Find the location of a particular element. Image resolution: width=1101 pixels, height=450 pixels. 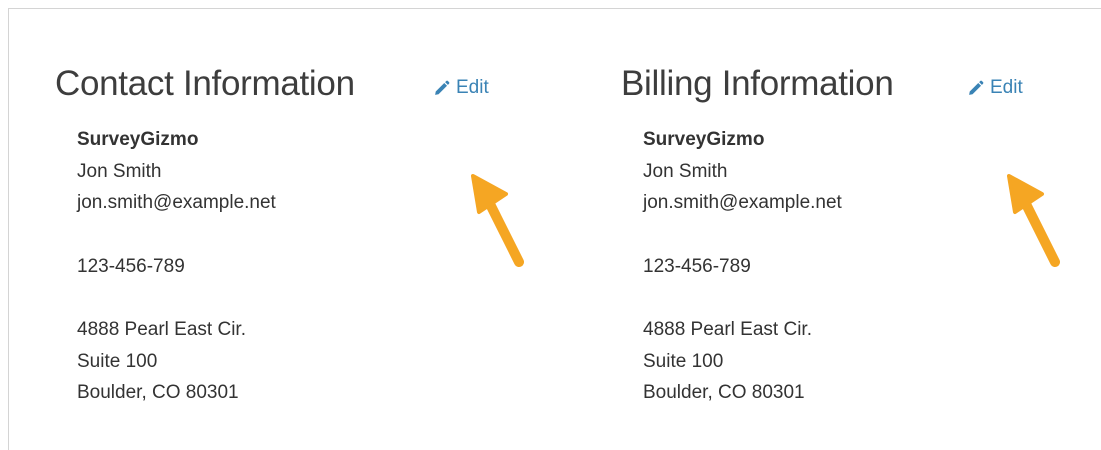

billing-information-header: Billing Information Edit is located at coordinates (861, 87).